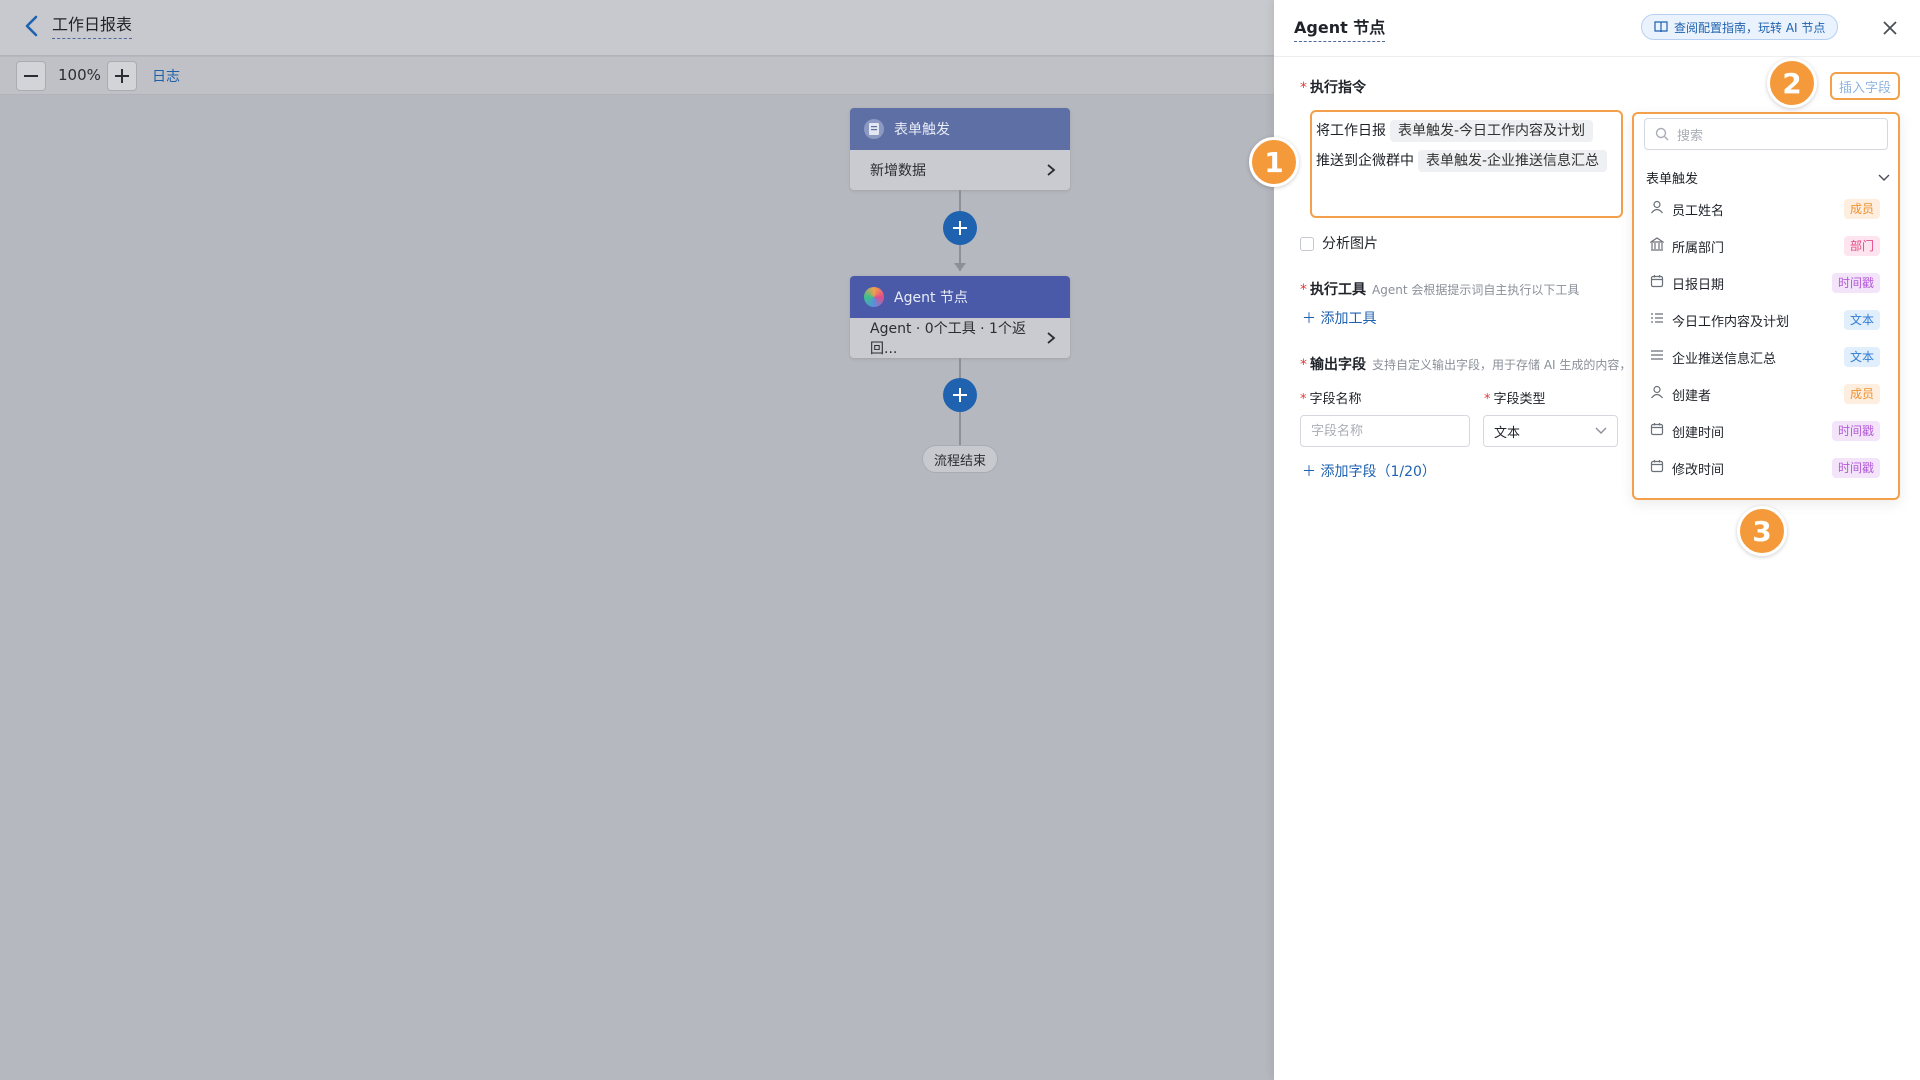 The height and width of the screenshot is (1080, 1920). I want to click on instruction-editor: 将工作日报 表单触发-今日工作内容及计划 推送到企微群中 表单触发-企业推送信息汇总, so click(1466, 164).